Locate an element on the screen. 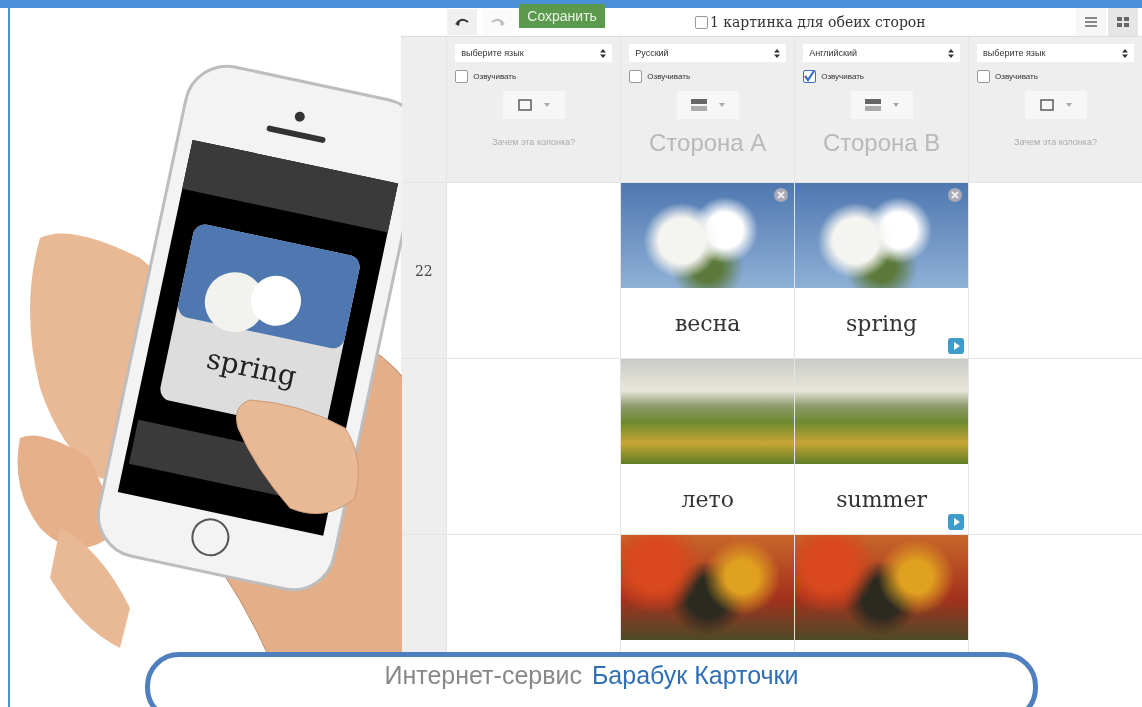 This screenshot has width=1142, height=707. undo-icon is located at coordinates (462, 22).